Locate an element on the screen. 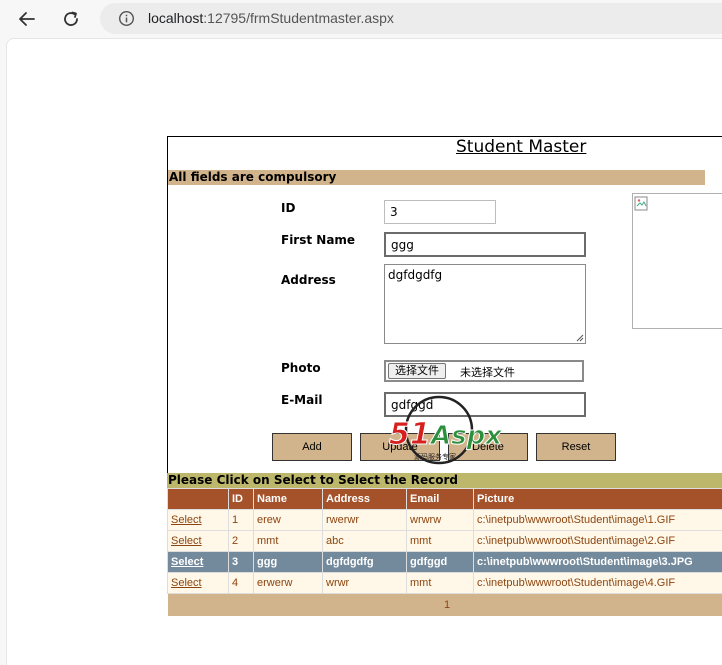 The image size is (722, 665). reload-button is located at coordinates (71, 19).